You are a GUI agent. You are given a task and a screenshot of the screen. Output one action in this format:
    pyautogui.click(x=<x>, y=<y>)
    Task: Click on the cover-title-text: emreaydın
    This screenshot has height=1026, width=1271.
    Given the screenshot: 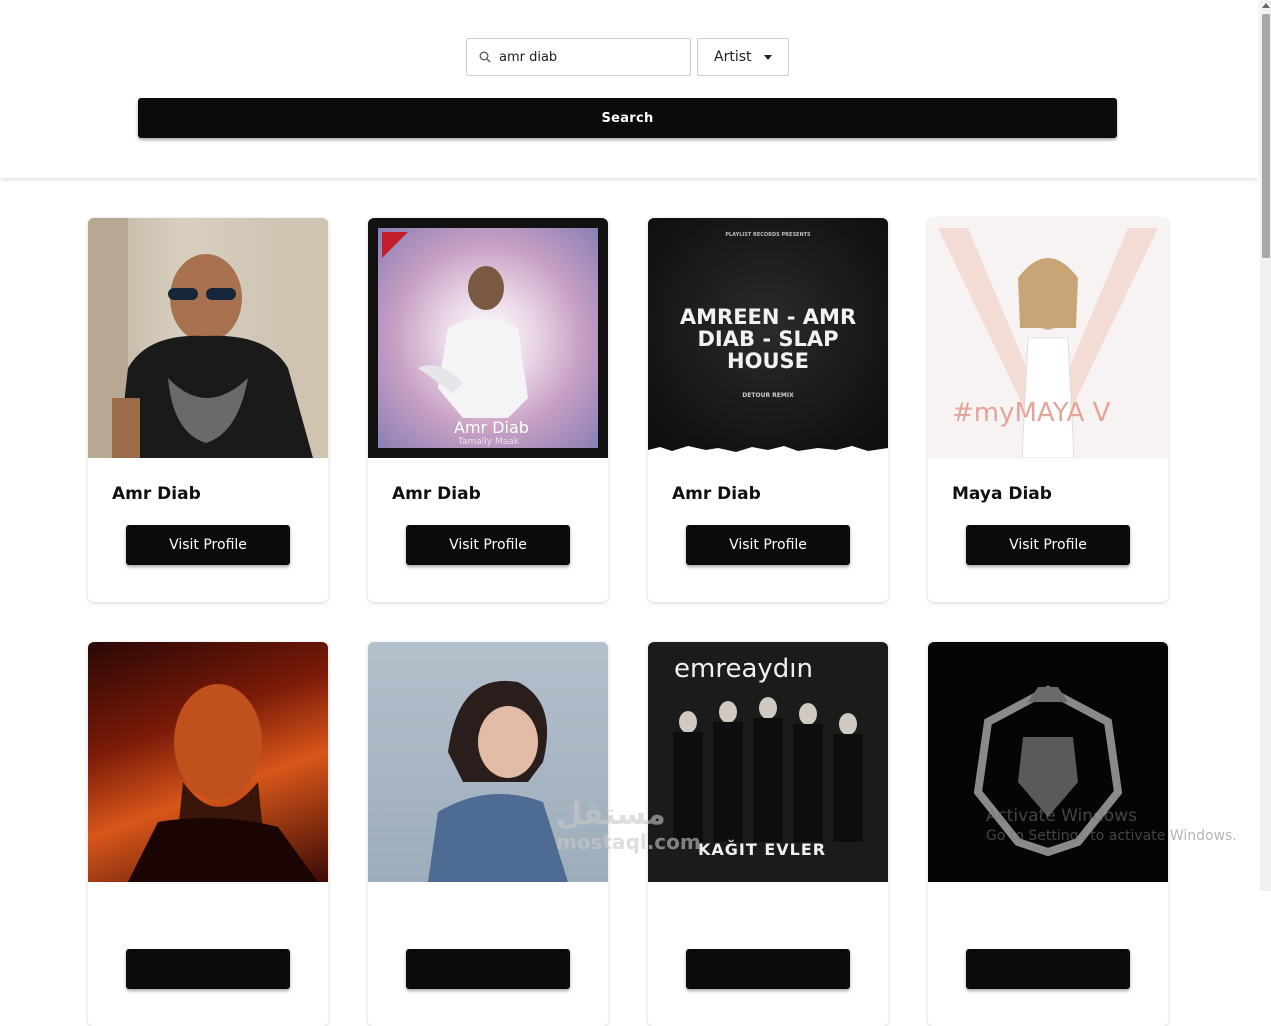 What is the action you would take?
    pyautogui.click(x=743, y=669)
    